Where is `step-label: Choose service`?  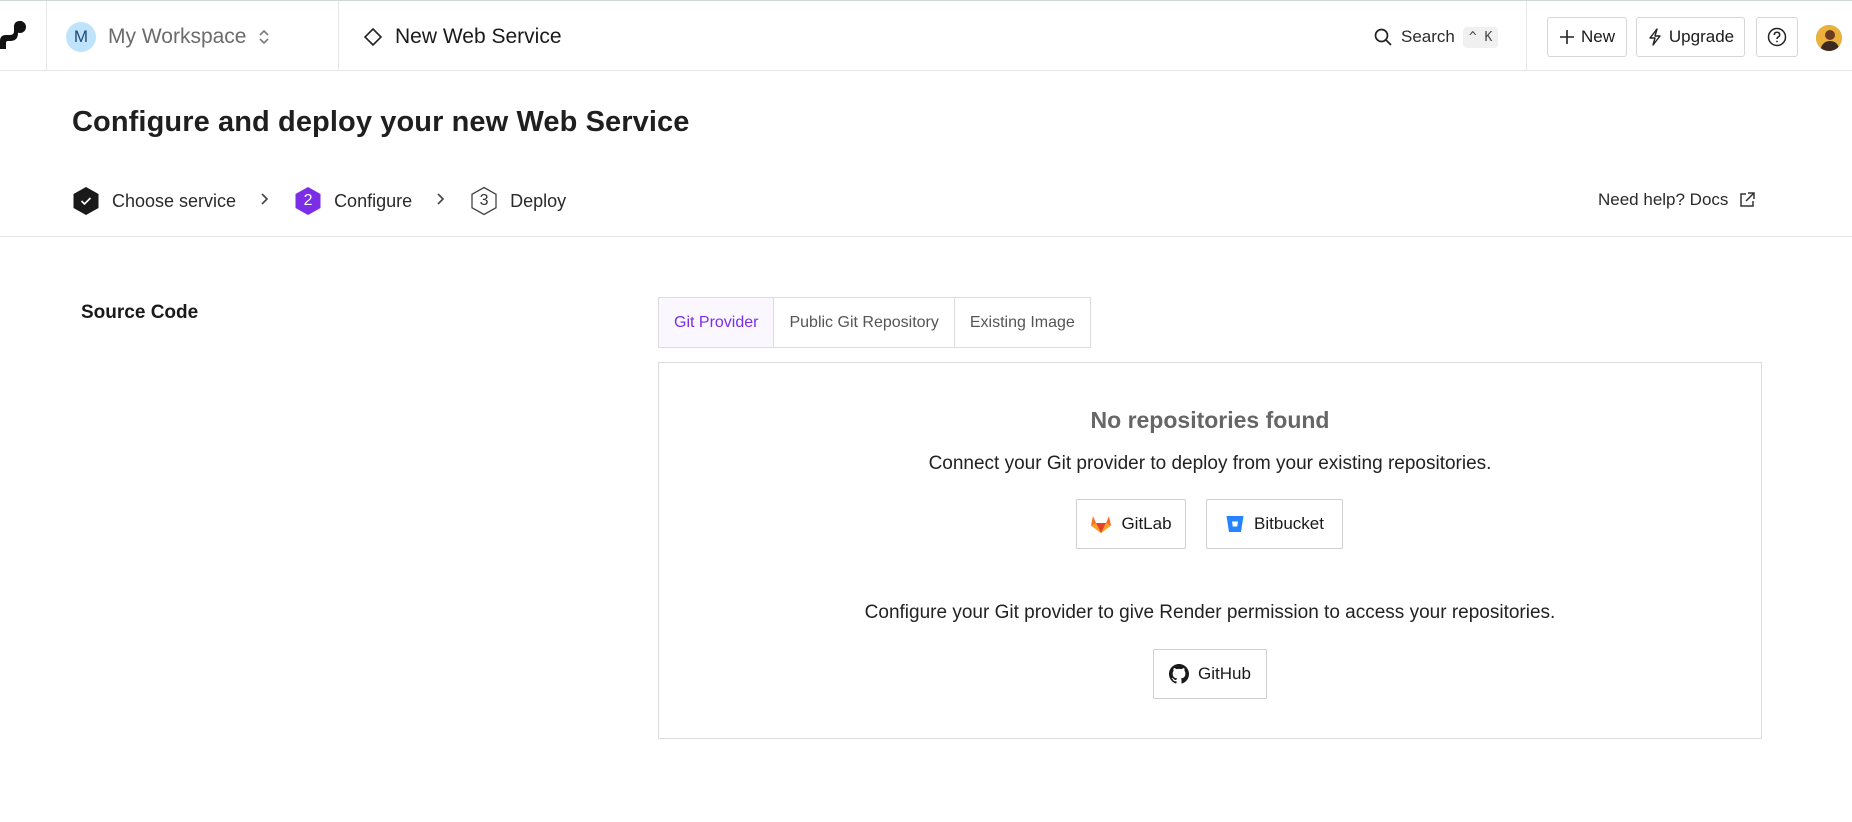
step-label: Choose service is located at coordinates (174, 200).